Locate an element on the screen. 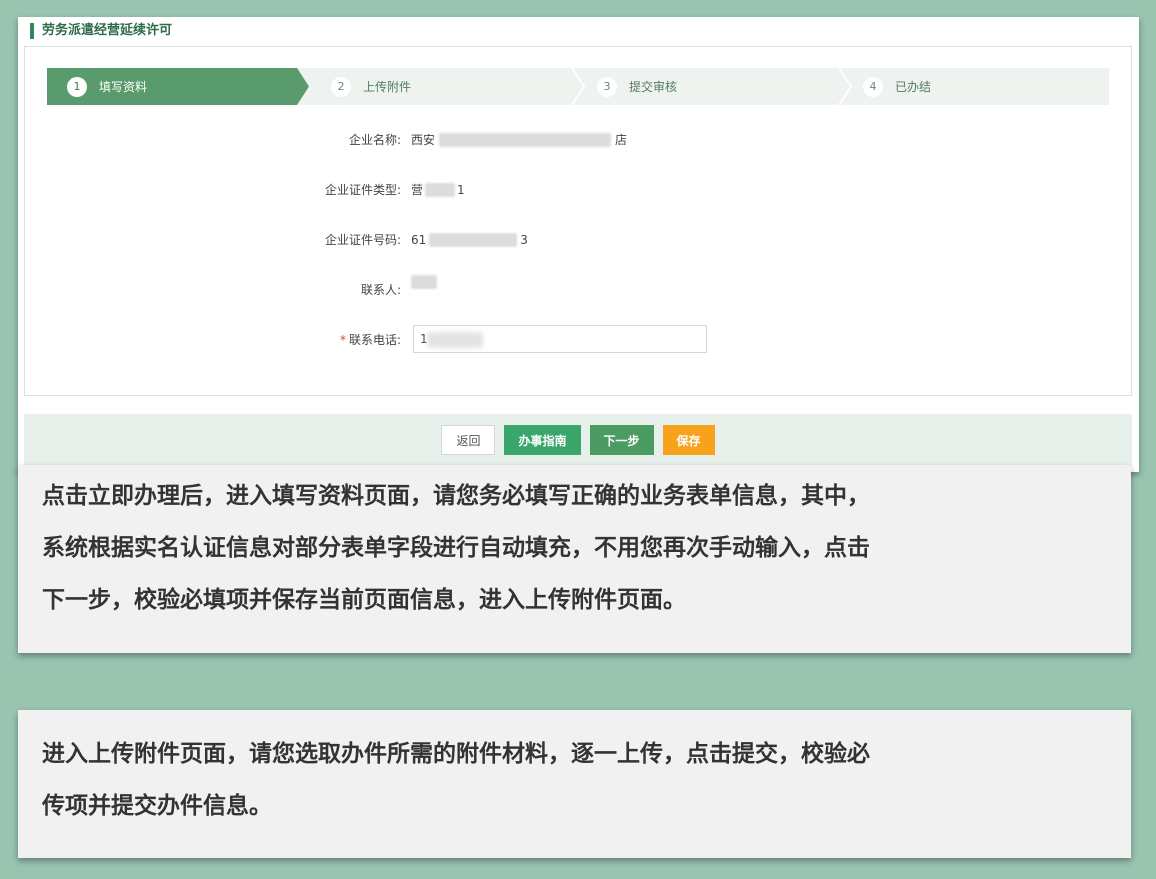 Image resolution: width=1156 pixels, height=879 pixels. cert-number-value: 61 3 is located at coordinates (469, 240).